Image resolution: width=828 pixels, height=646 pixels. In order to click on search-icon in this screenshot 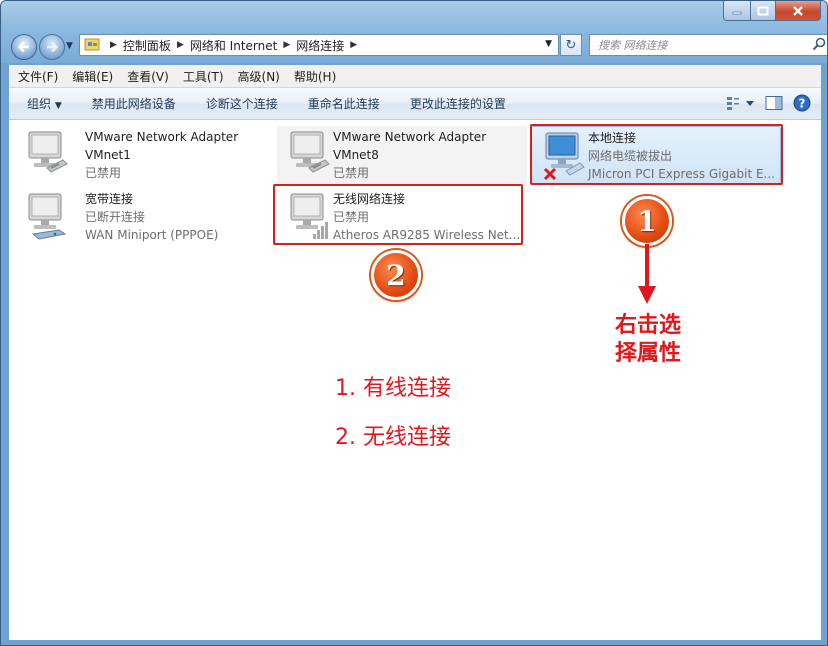, I will do `click(819, 45)`.